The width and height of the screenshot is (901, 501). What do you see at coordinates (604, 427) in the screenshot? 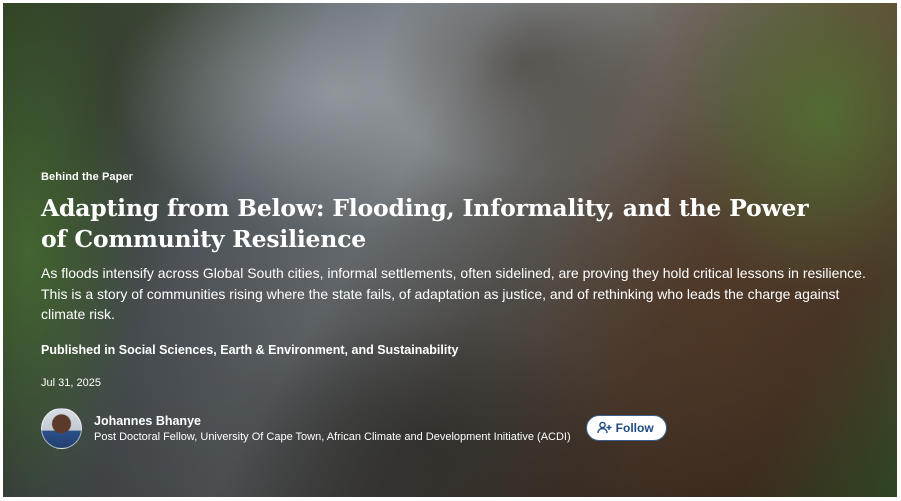
I see `add-person-icon` at bounding box center [604, 427].